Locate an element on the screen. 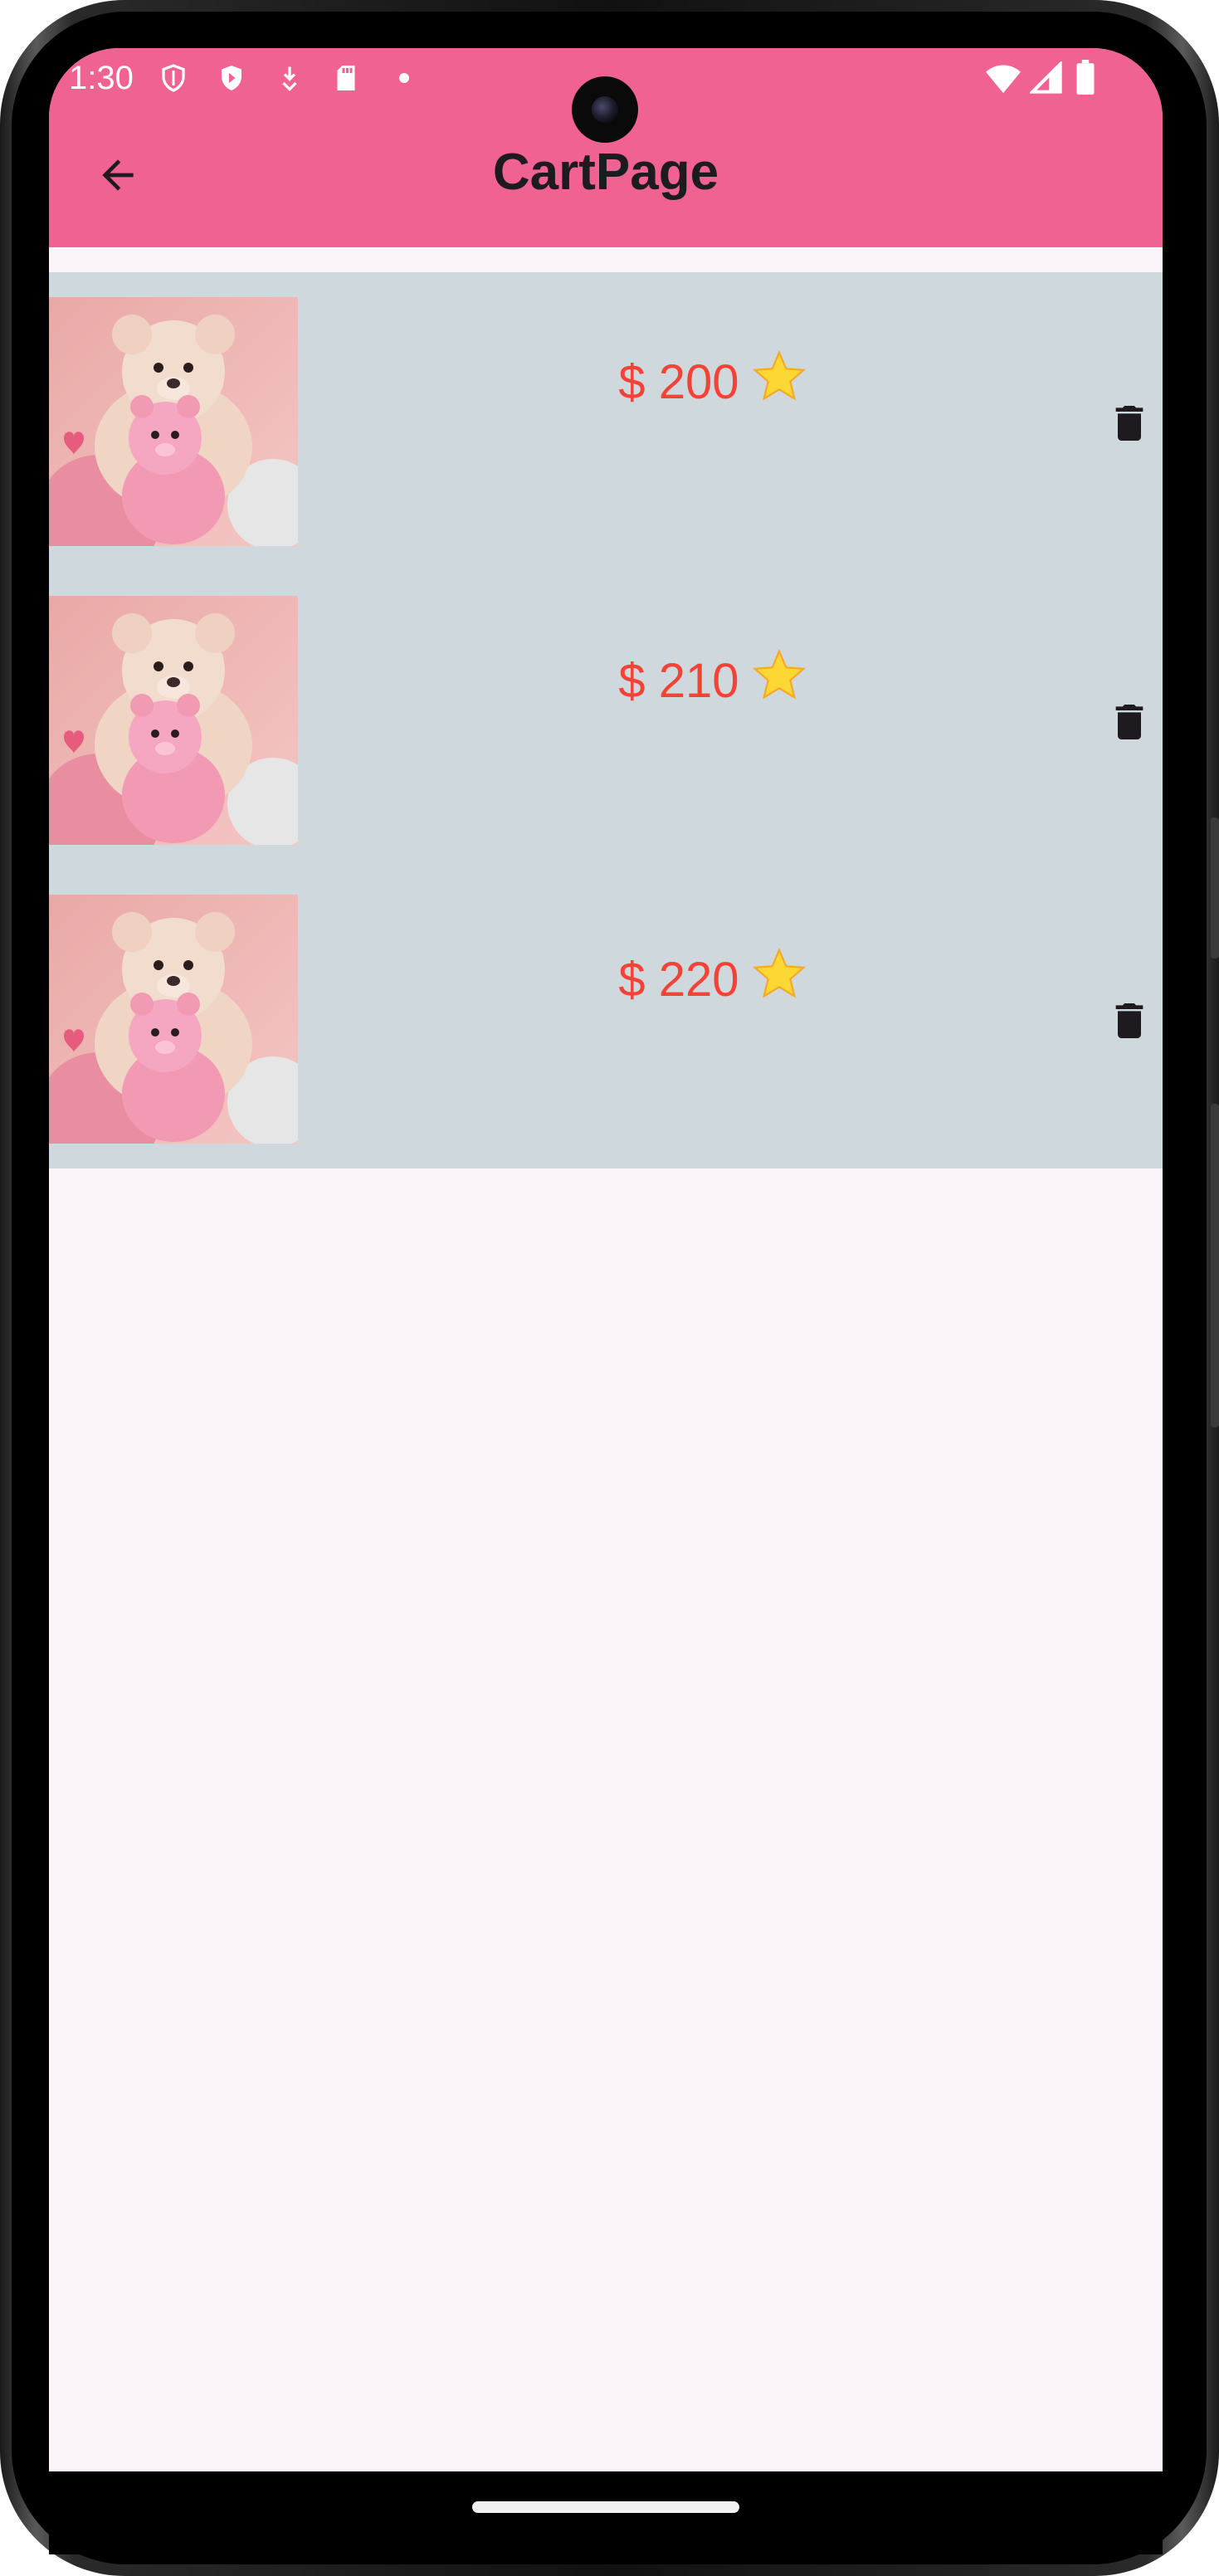  cart-item: $ 210 is located at coordinates (606, 721).